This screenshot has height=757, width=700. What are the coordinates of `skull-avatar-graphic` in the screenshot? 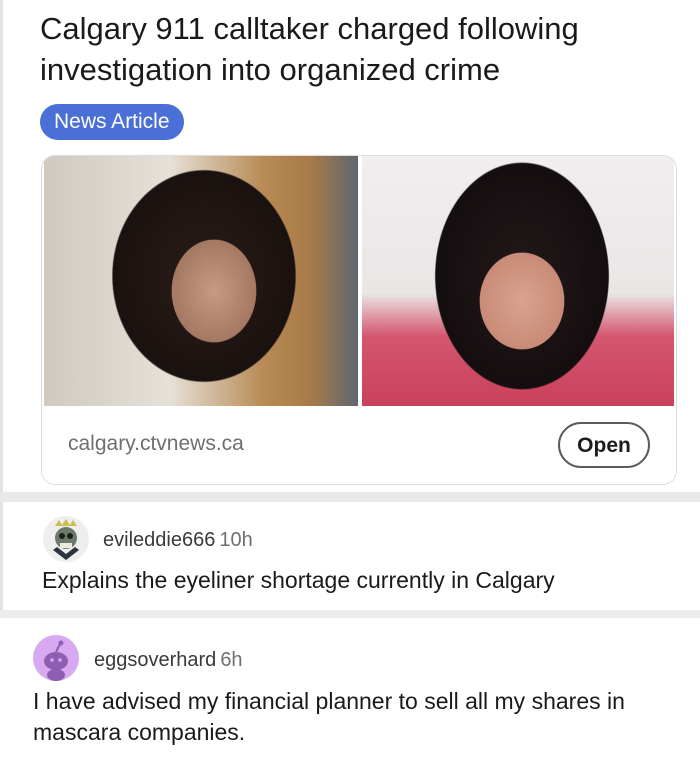 It's located at (66, 539).